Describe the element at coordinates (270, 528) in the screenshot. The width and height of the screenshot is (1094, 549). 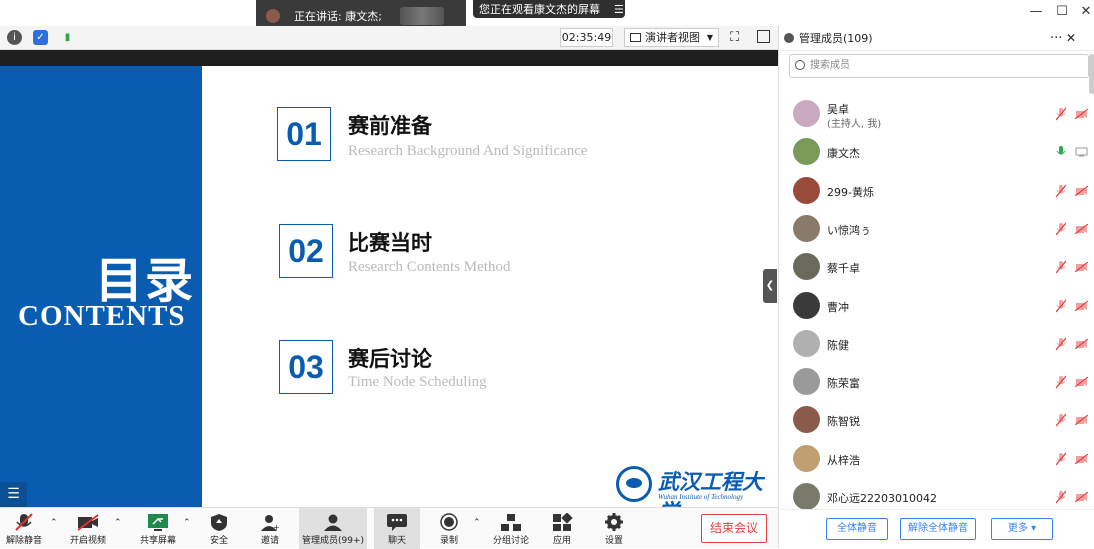
I see `invite-button: + 邀请` at that location.